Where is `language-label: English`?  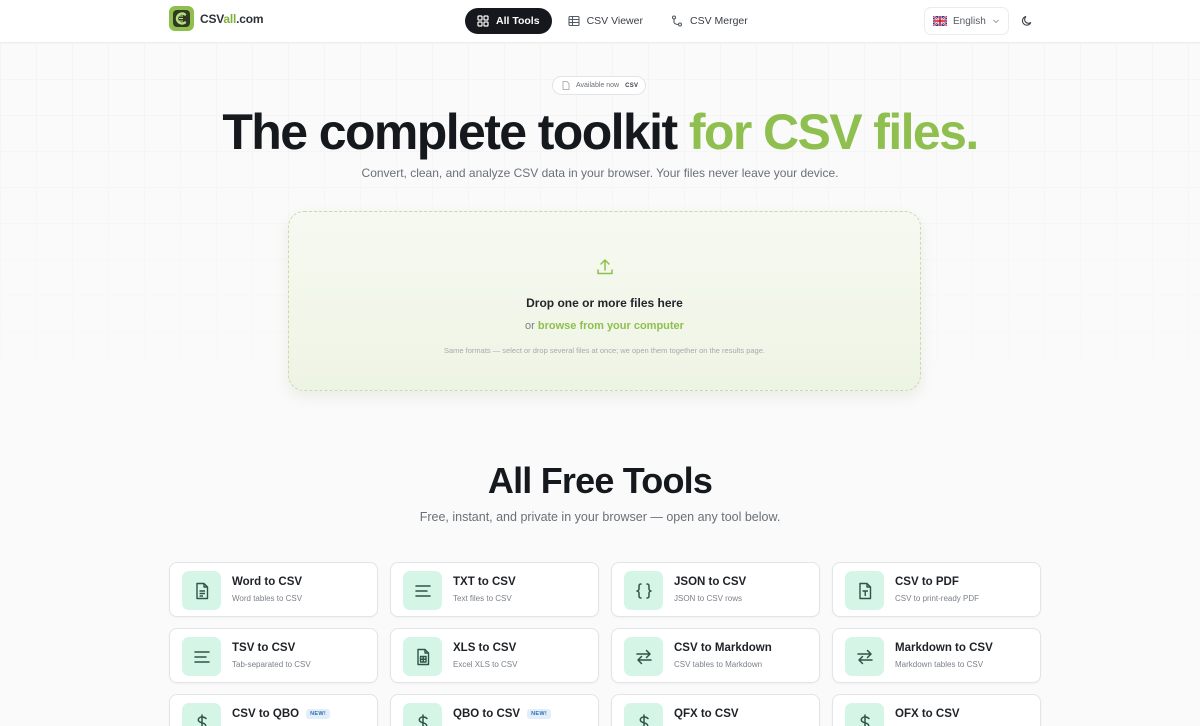 language-label: English is located at coordinates (969, 21).